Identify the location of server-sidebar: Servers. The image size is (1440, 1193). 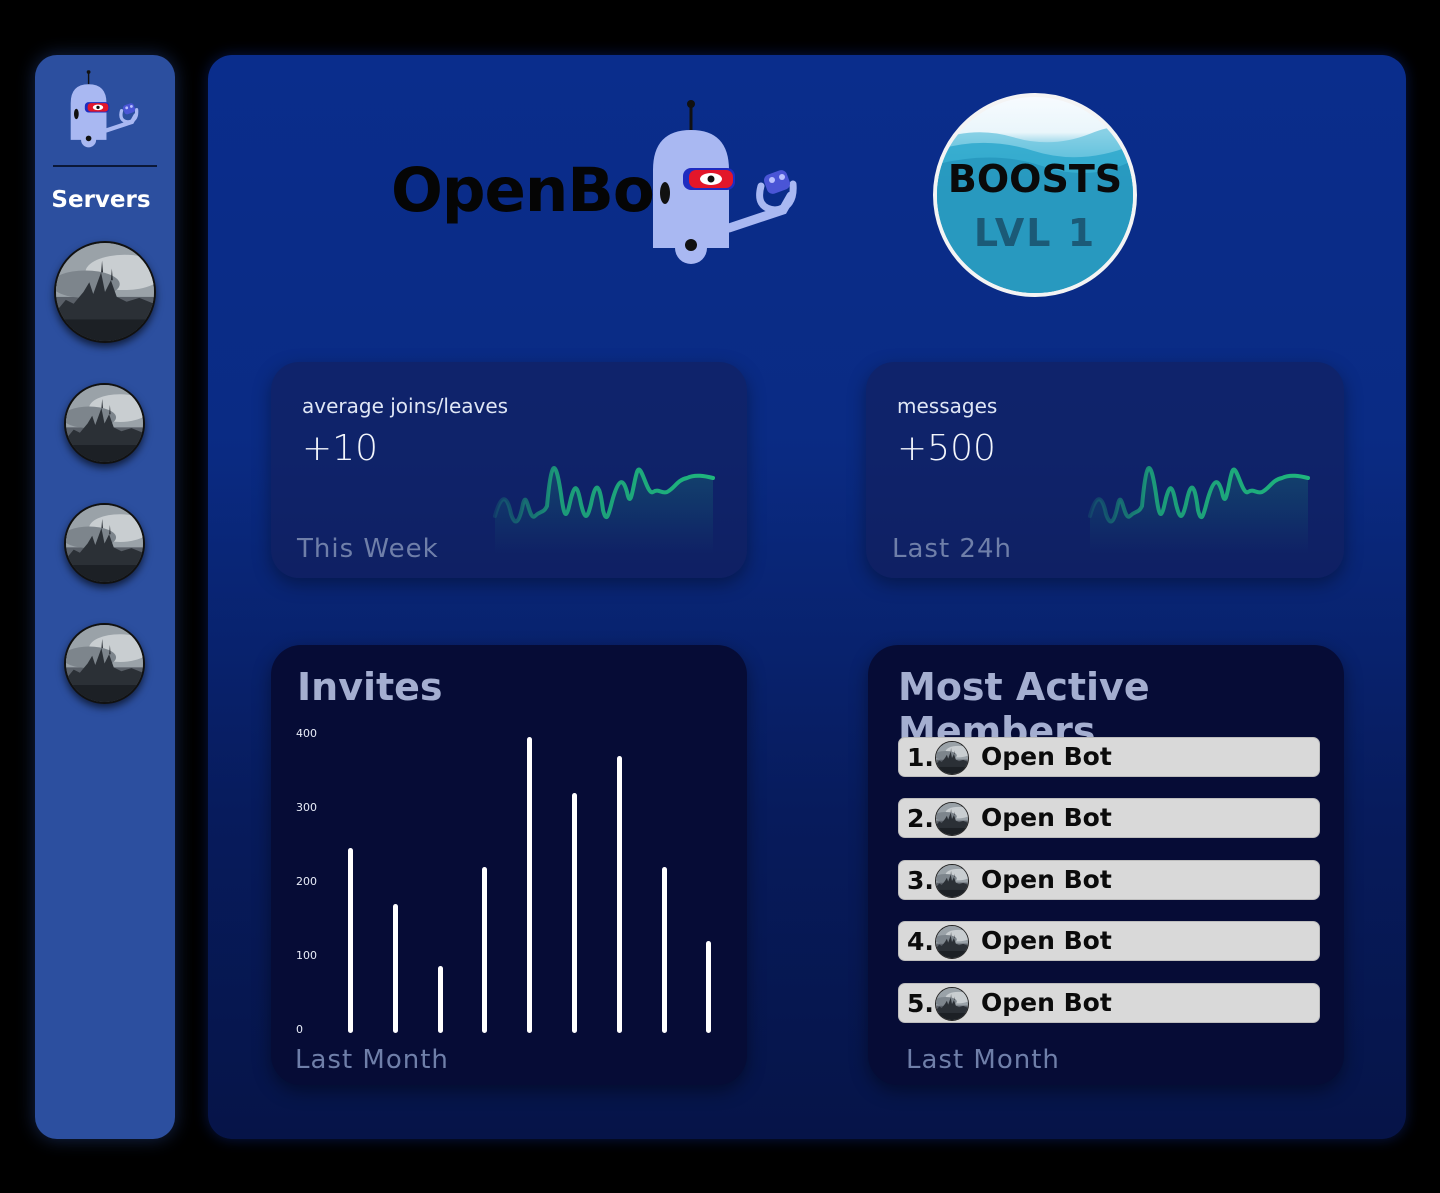
(105, 597).